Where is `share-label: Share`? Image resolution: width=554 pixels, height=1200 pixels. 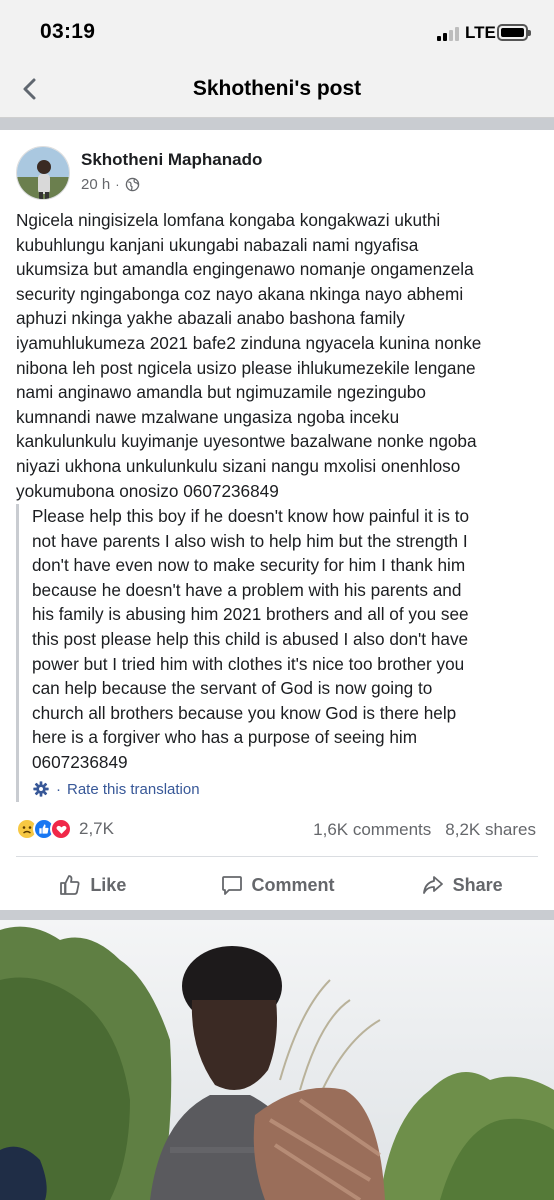 share-label: Share is located at coordinates (477, 884).